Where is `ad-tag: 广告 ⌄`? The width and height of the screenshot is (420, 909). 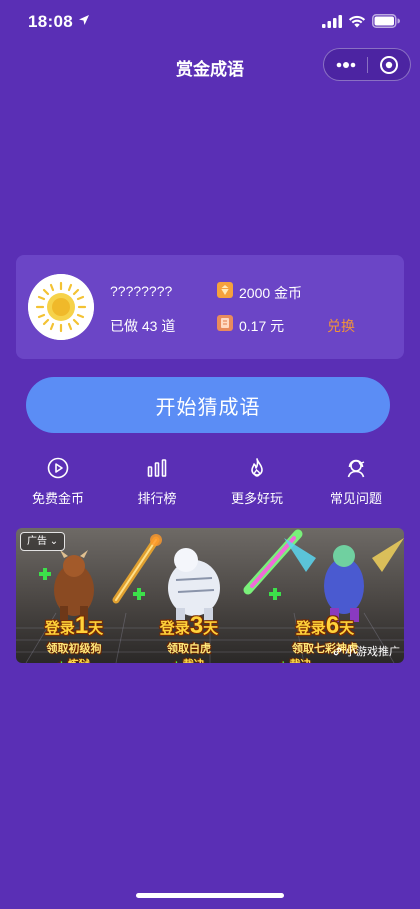
ad-tag: 广告 ⌄ is located at coordinates (43, 541).